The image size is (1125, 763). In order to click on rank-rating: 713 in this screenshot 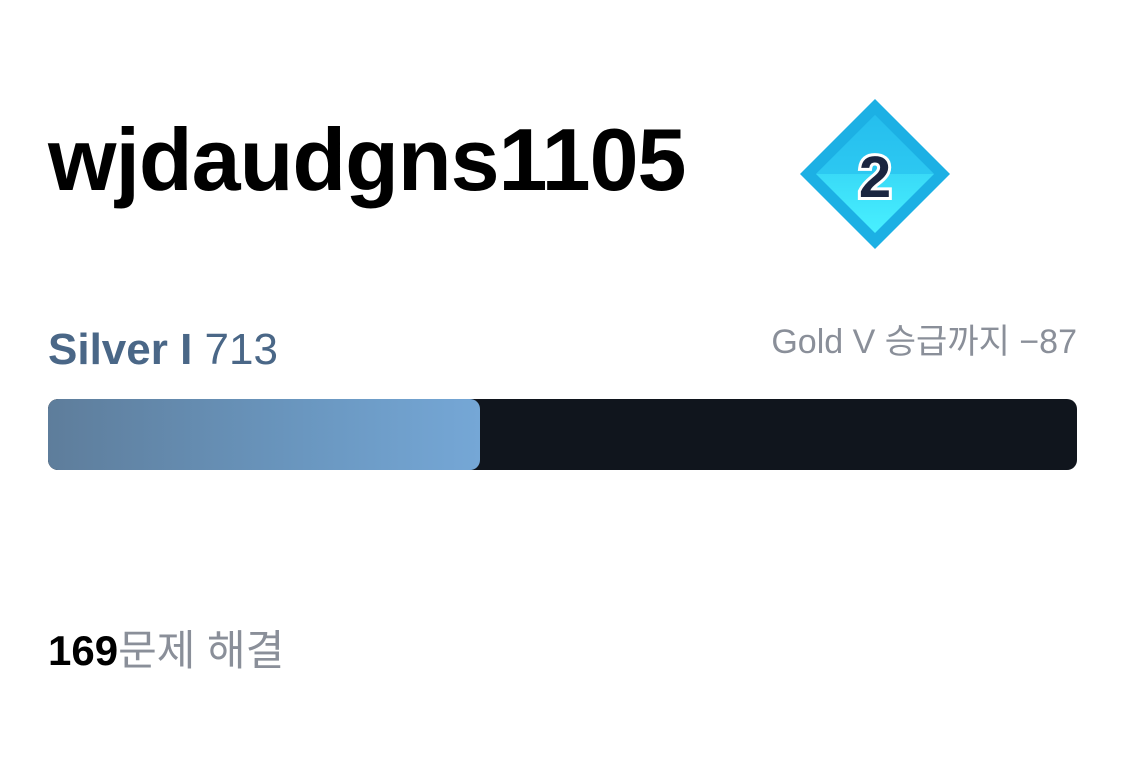, I will do `click(241, 349)`.